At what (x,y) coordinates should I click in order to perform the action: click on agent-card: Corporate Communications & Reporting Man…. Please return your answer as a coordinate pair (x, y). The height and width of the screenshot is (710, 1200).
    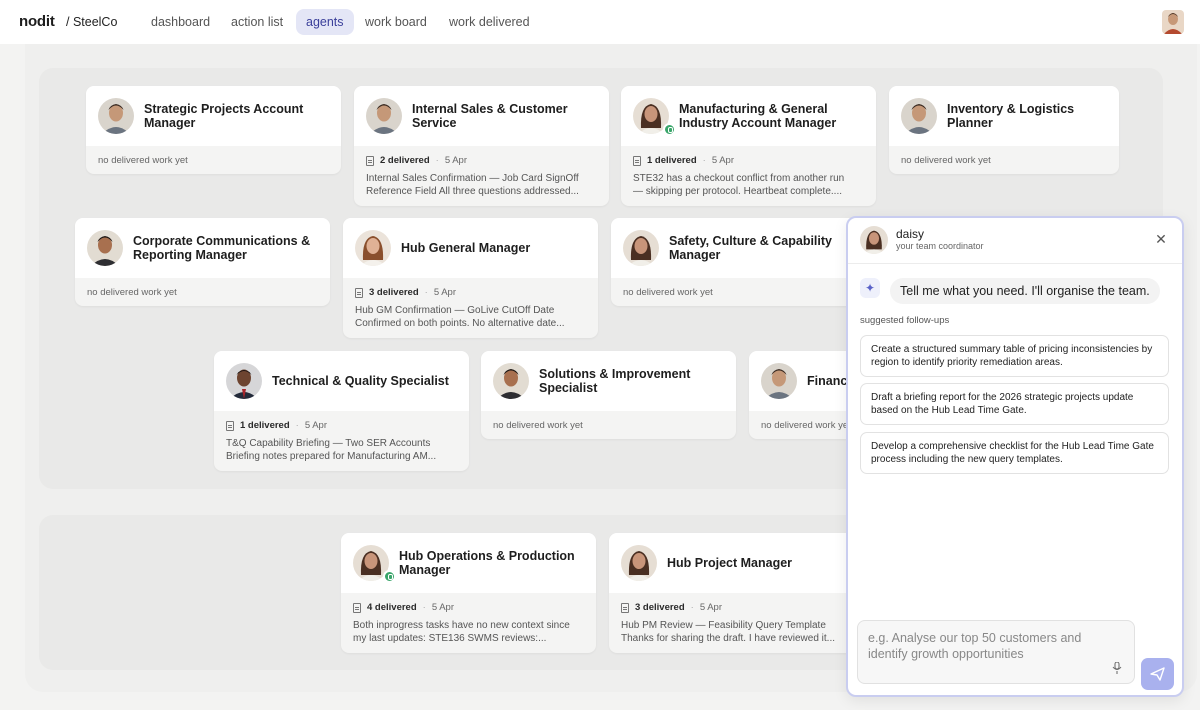
    Looking at the image, I should click on (202, 262).